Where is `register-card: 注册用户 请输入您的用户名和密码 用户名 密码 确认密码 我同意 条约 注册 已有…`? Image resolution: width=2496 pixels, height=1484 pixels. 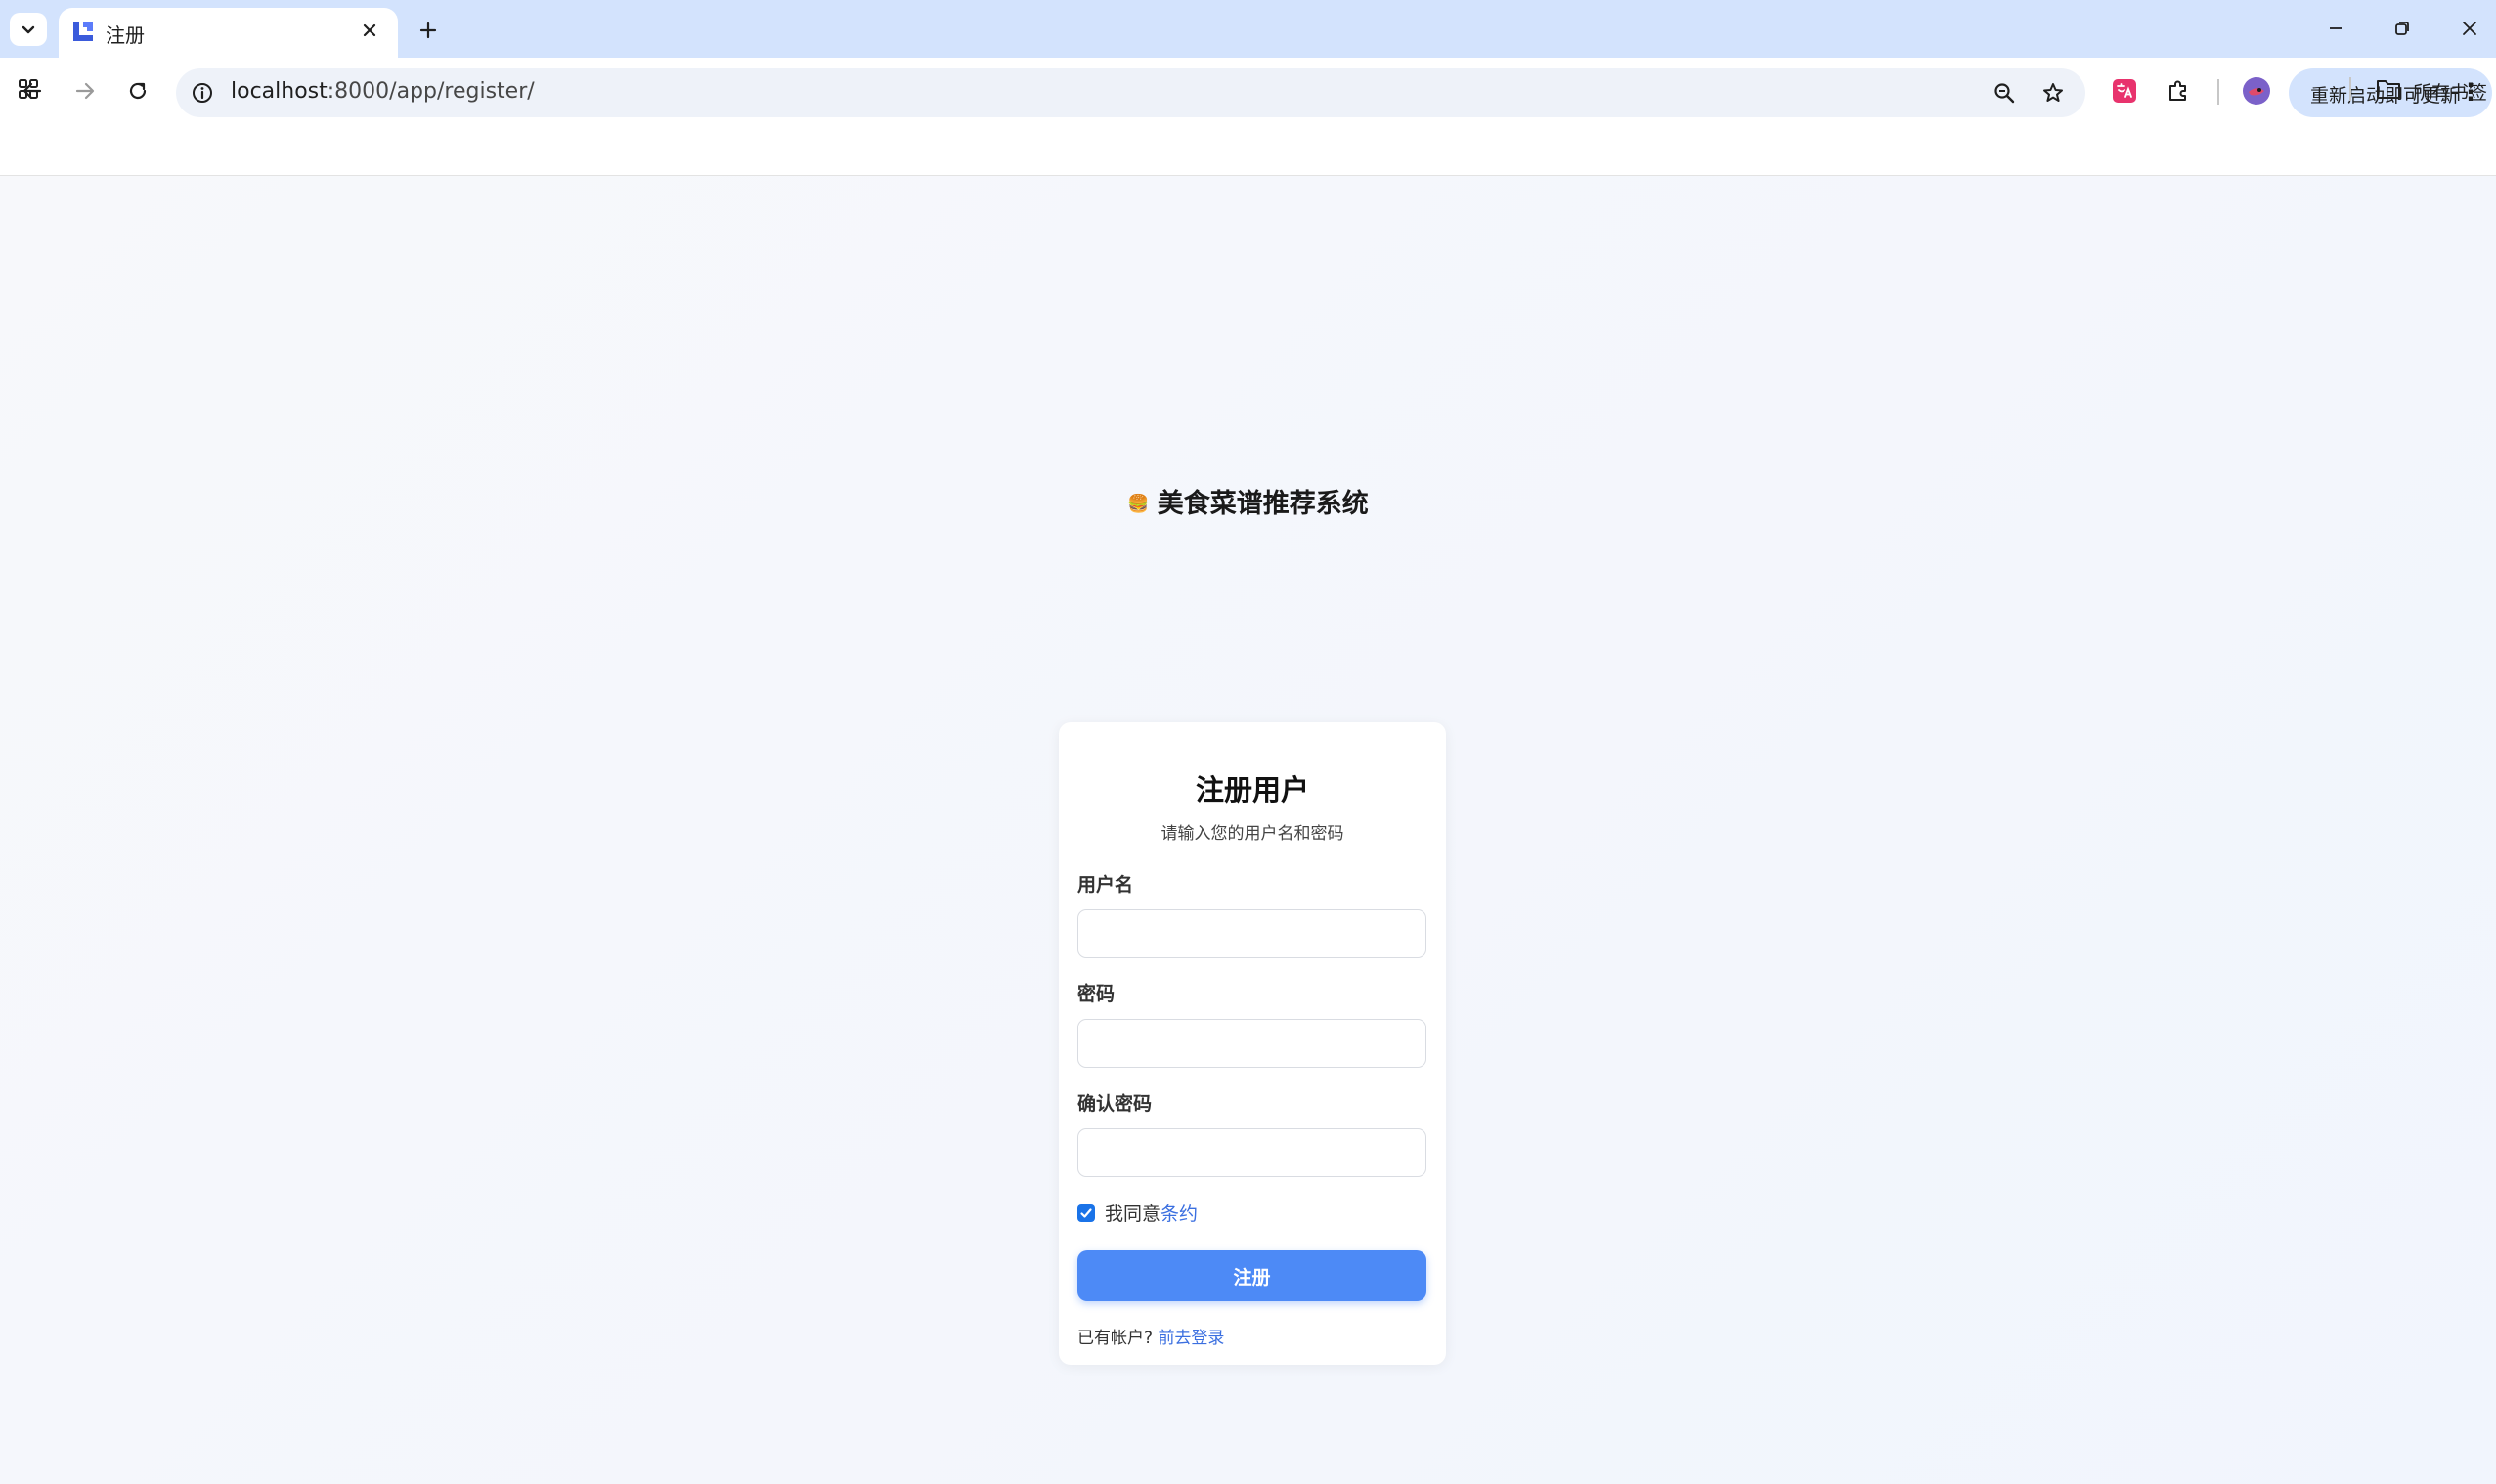
register-card: 注册用户 请输入您的用户名和密码 用户名 密码 确认密码 我同意 条约 注册 已有… is located at coordinates (1253, 1043).